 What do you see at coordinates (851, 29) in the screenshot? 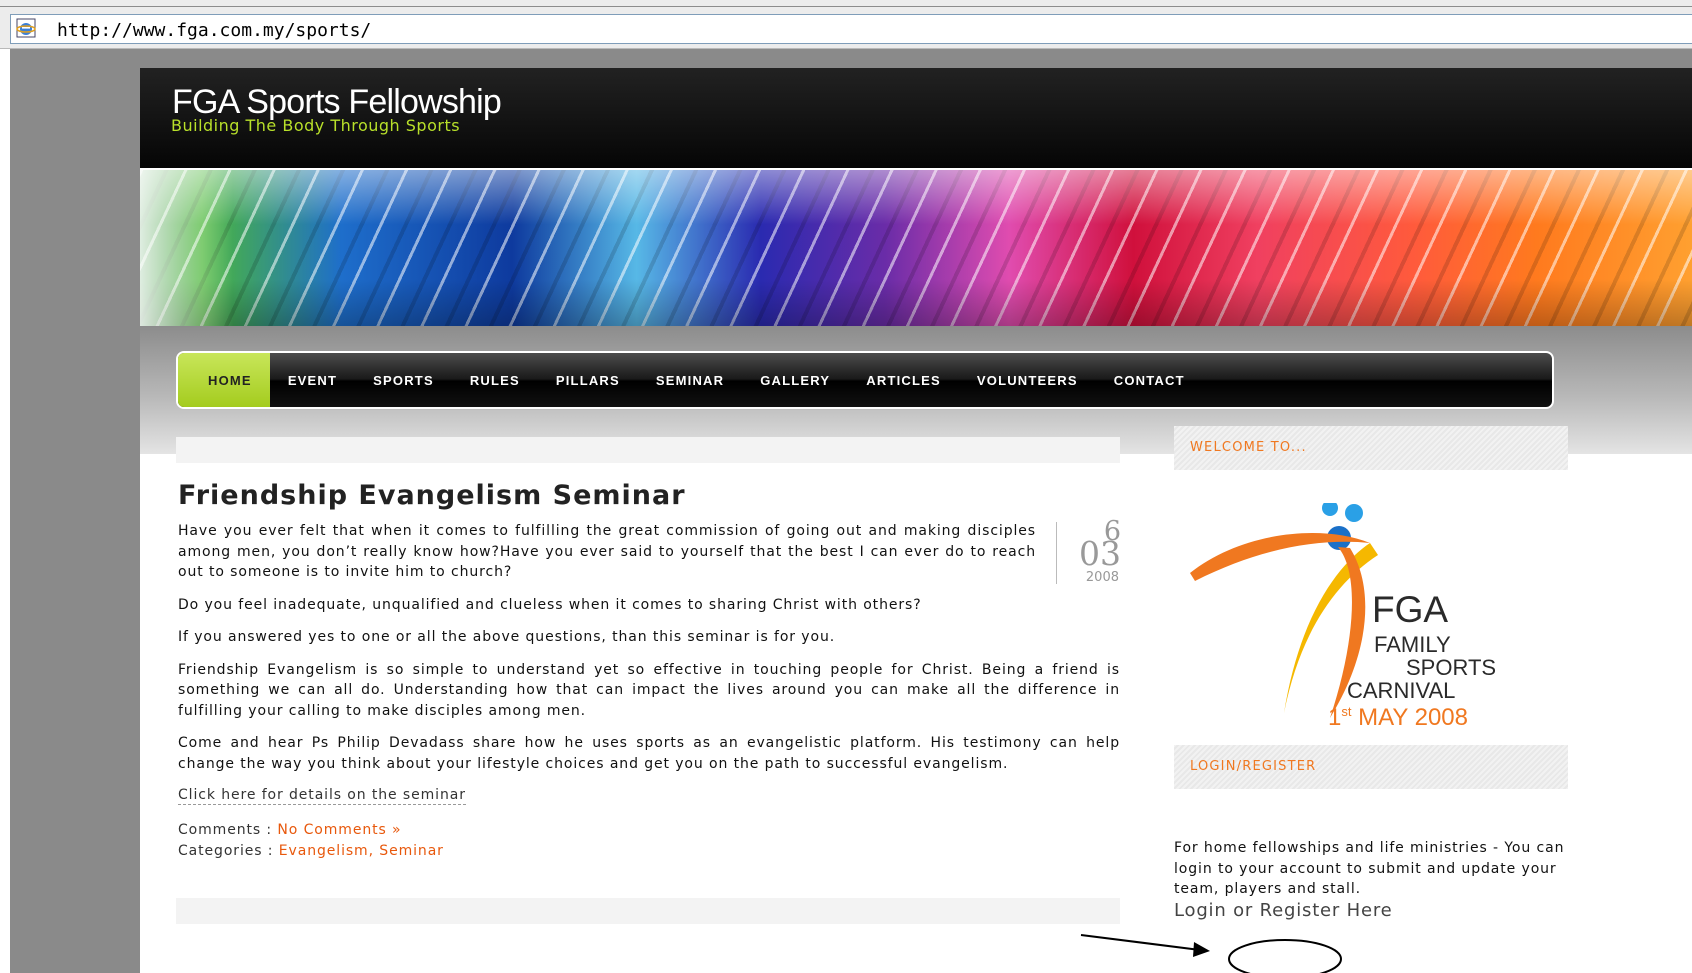
I see `address-field: http://www.fga.com.my/sports/` at bounding box center [851, 29].